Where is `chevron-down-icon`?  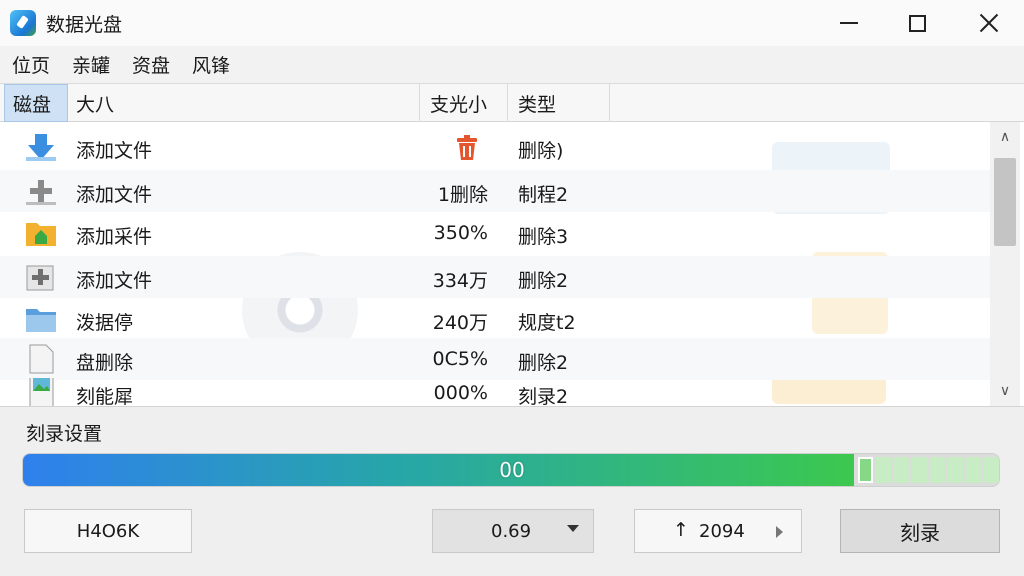
chevron-down-icon is located at coordinates (573, 528).